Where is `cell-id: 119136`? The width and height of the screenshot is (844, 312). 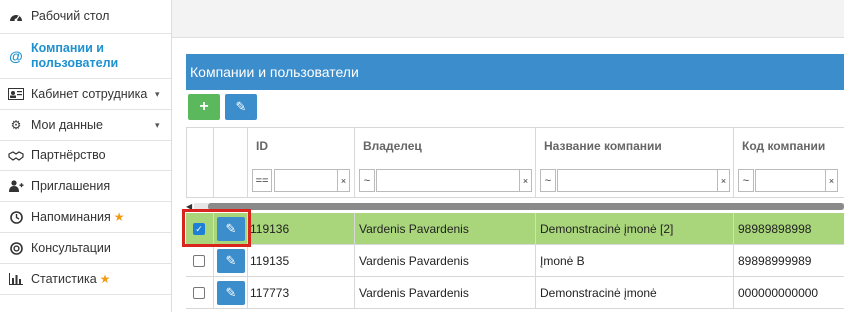 cell-id: 119136 is located at coordinates (301, 229).